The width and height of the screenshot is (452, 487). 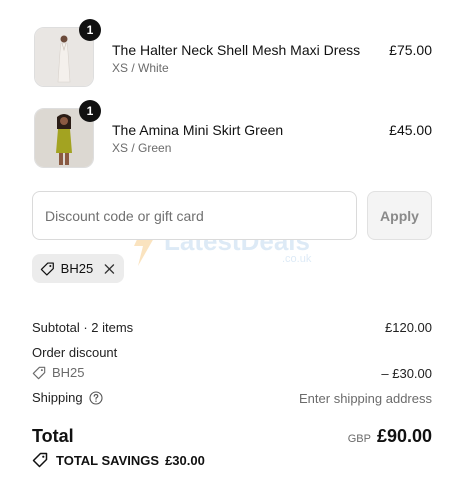 I want to click on product-variant: XS / Green, so click(x=142, y=148).